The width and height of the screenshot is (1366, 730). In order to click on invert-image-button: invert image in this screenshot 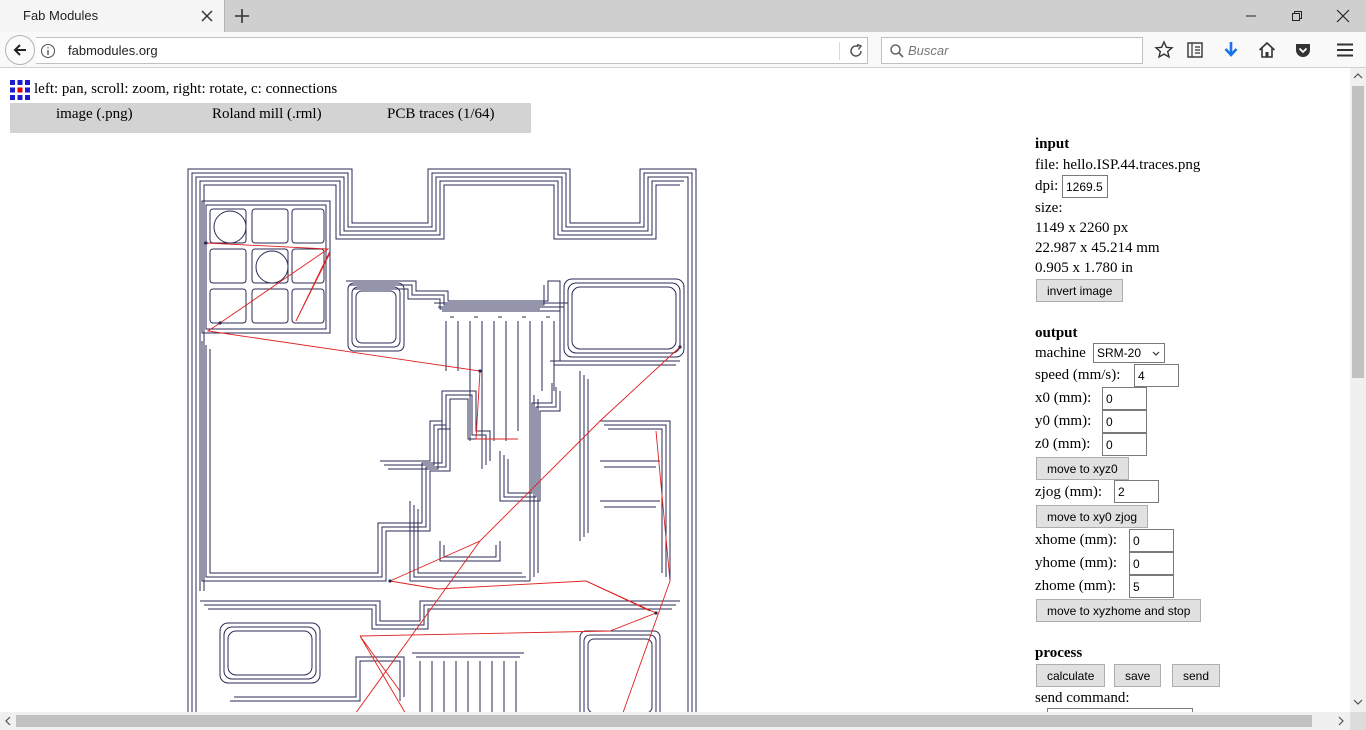, I will do `click(1080, 290)`.